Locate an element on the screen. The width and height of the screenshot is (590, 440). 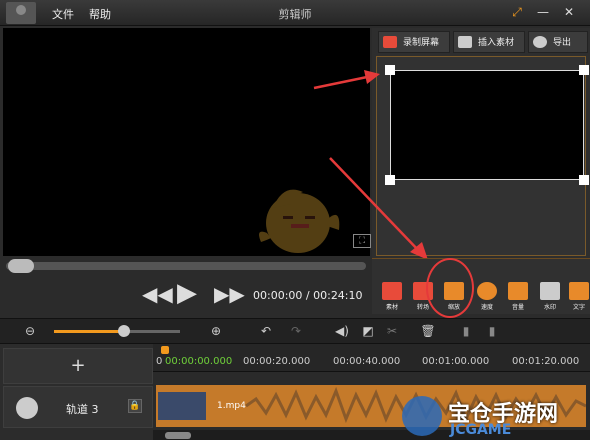
highlight-circle is located at coordinates (450, 288).